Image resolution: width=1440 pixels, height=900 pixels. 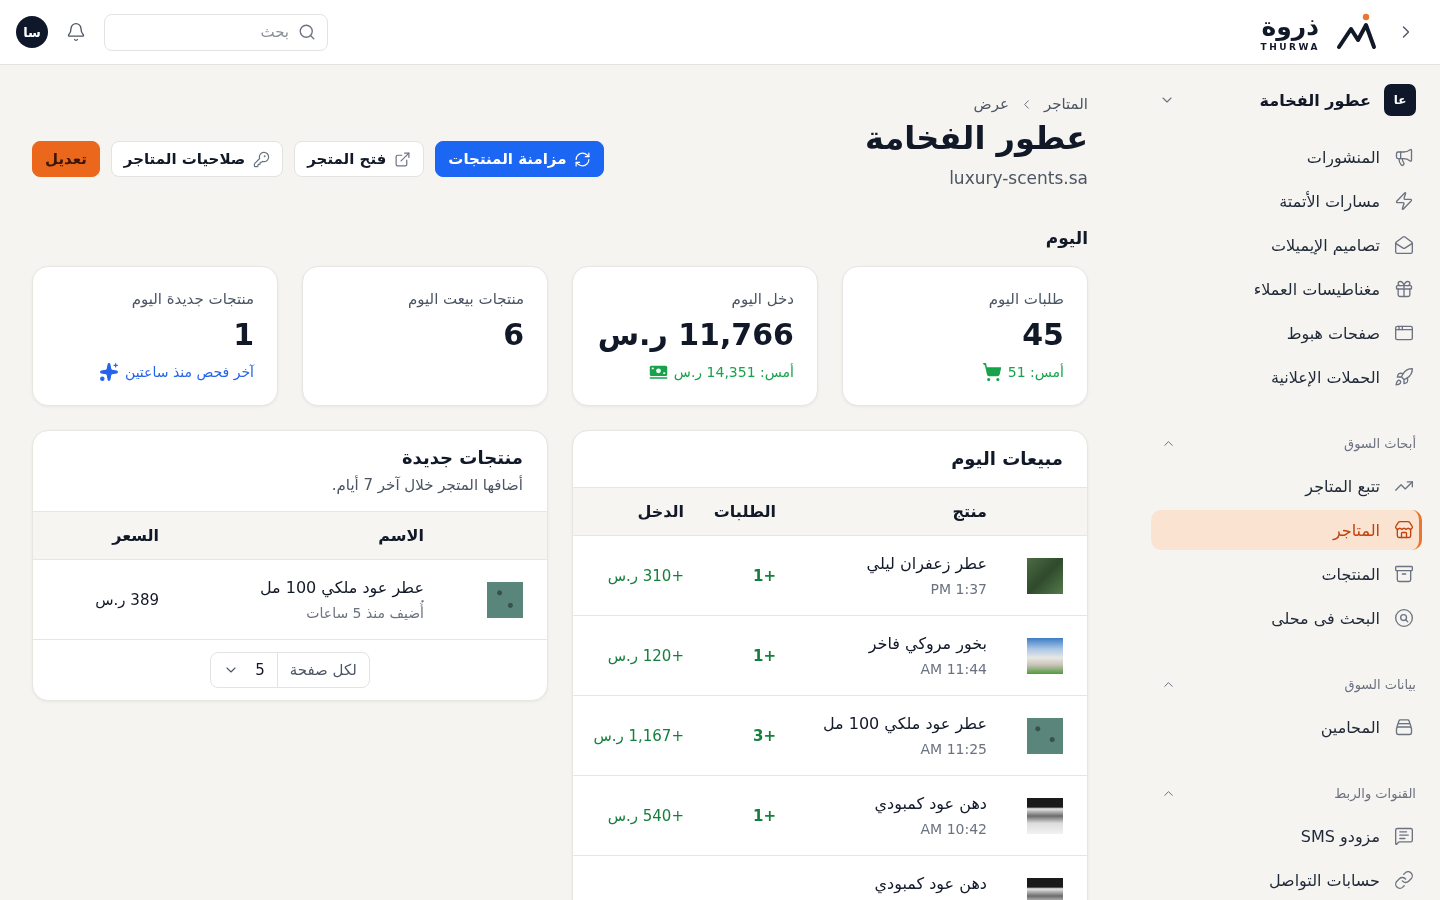 I want to click on revenue-amount: +120 ر.س, so click(x=645, y=655).